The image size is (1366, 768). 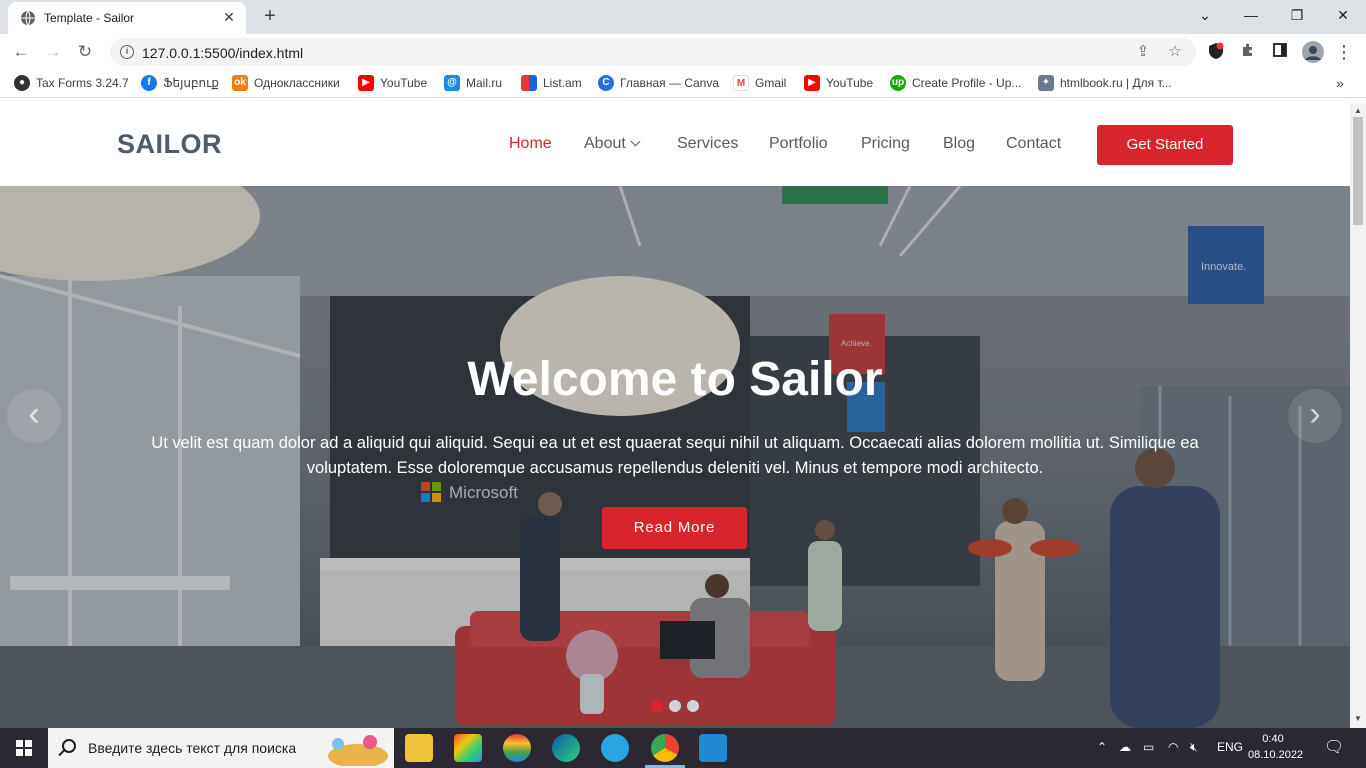 What do you see at coordinates (713, 748) in the screenshot?
I see `vscode-icon` at bounding box center [713, 748].